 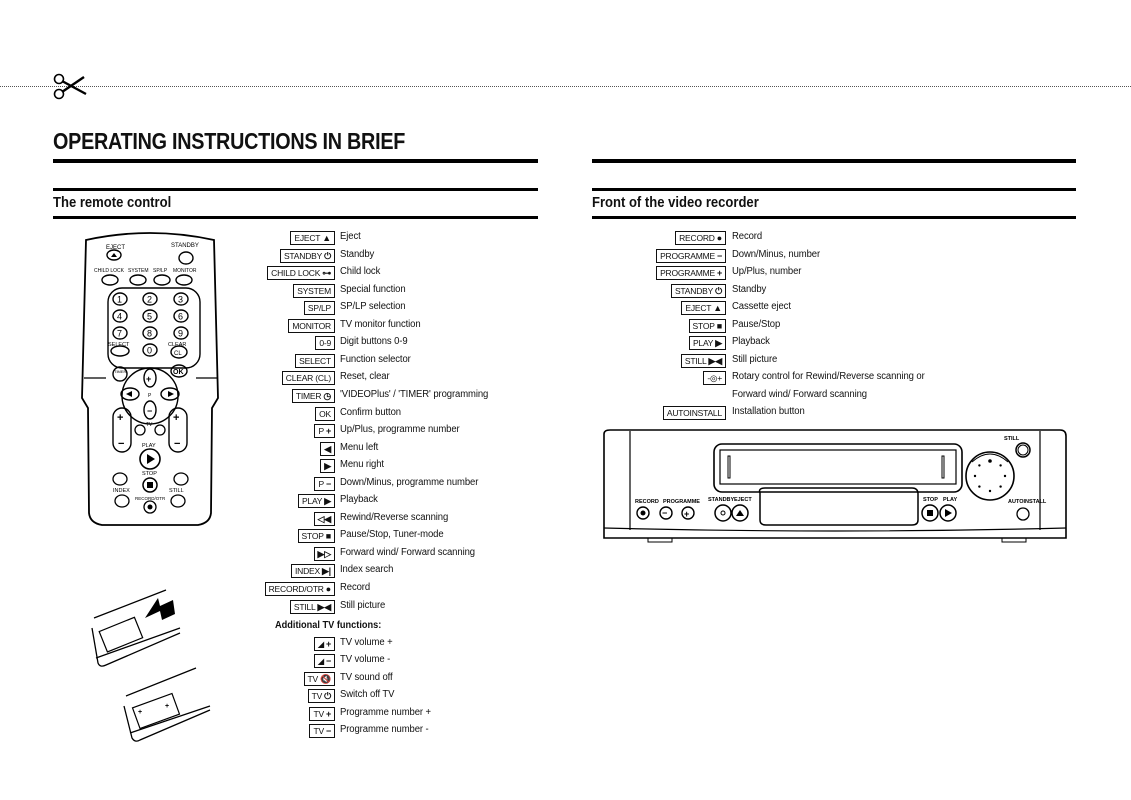 What do you see at coordinates (160, 609) in the screenshot?
I see `slide-arrow-icon` at bounding box center [160, 609].